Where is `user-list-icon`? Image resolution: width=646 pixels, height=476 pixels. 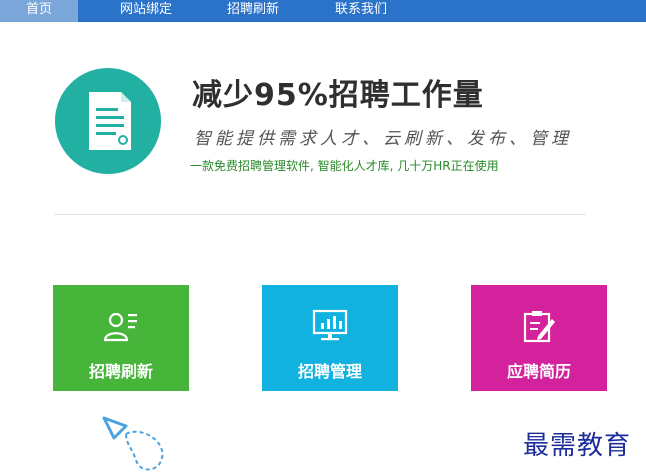
user-list-icon is located at coordinates (120, 327).